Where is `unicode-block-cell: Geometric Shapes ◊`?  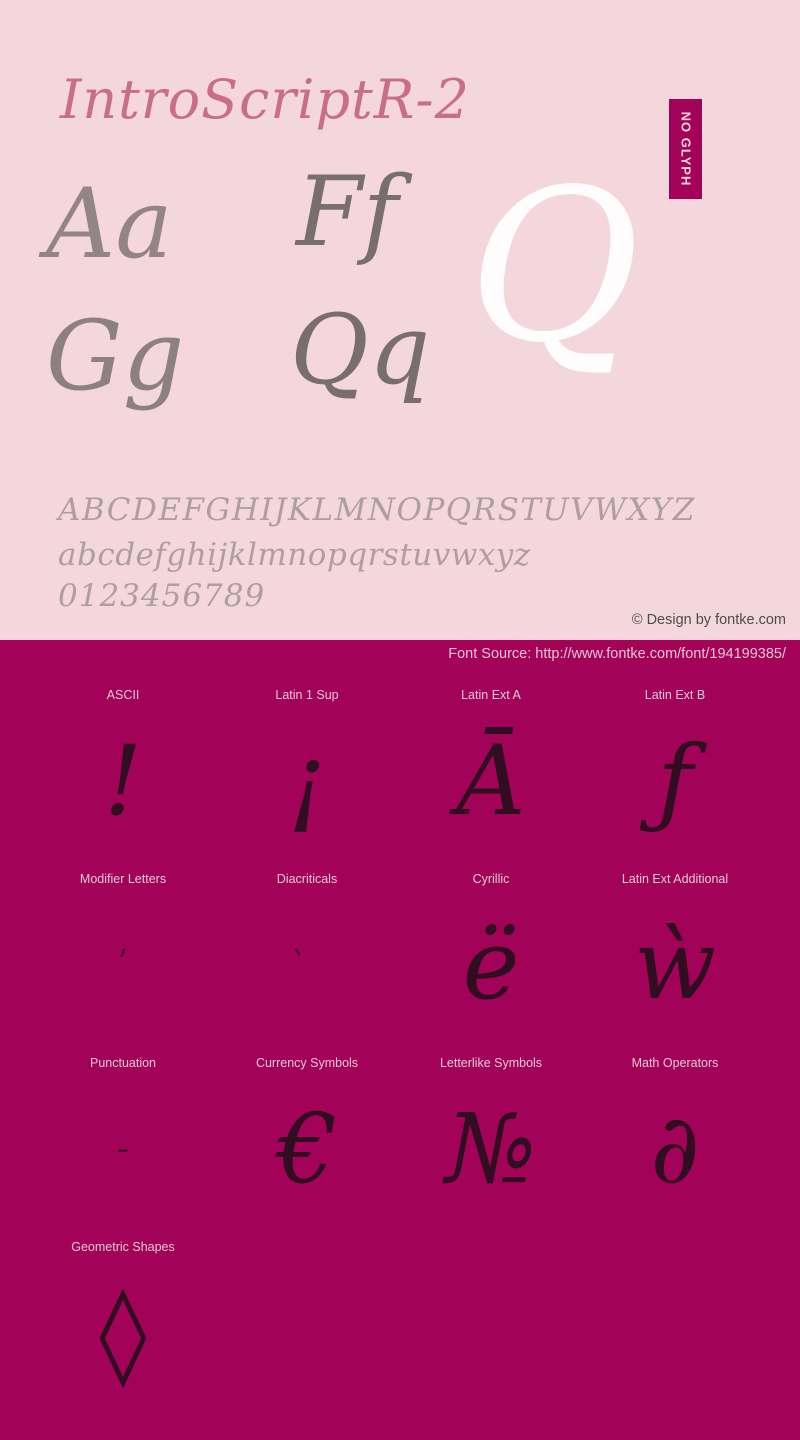
unicode-block-cell: Geometric Shapes ◊ is located at coordinates (123, 1326).